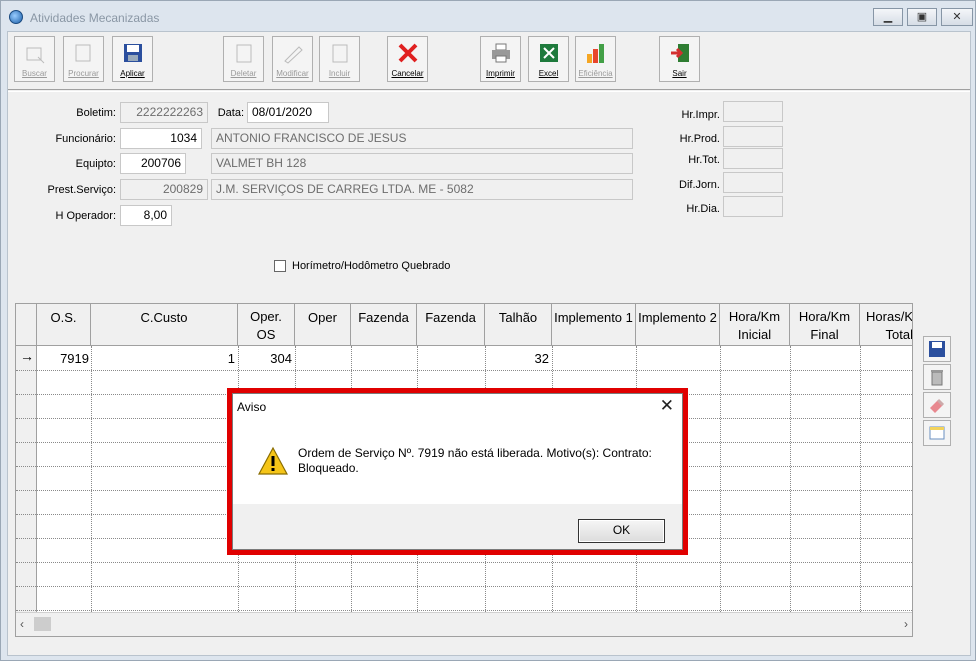  I want to click on search-icon, so click(35, 55).